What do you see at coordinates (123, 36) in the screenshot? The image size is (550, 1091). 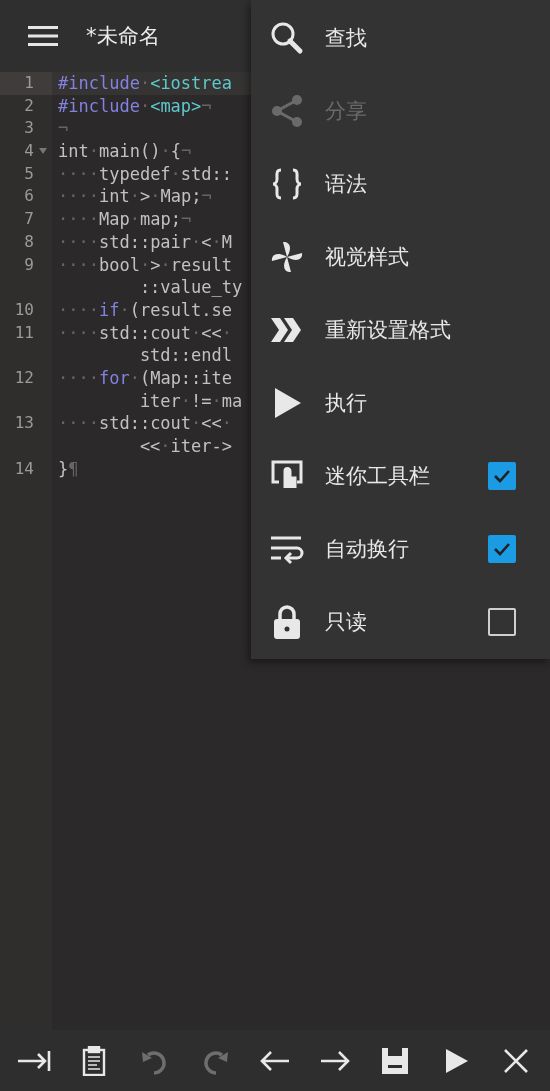 I see `document-title: *未命名` at bounding box center [123, 36].